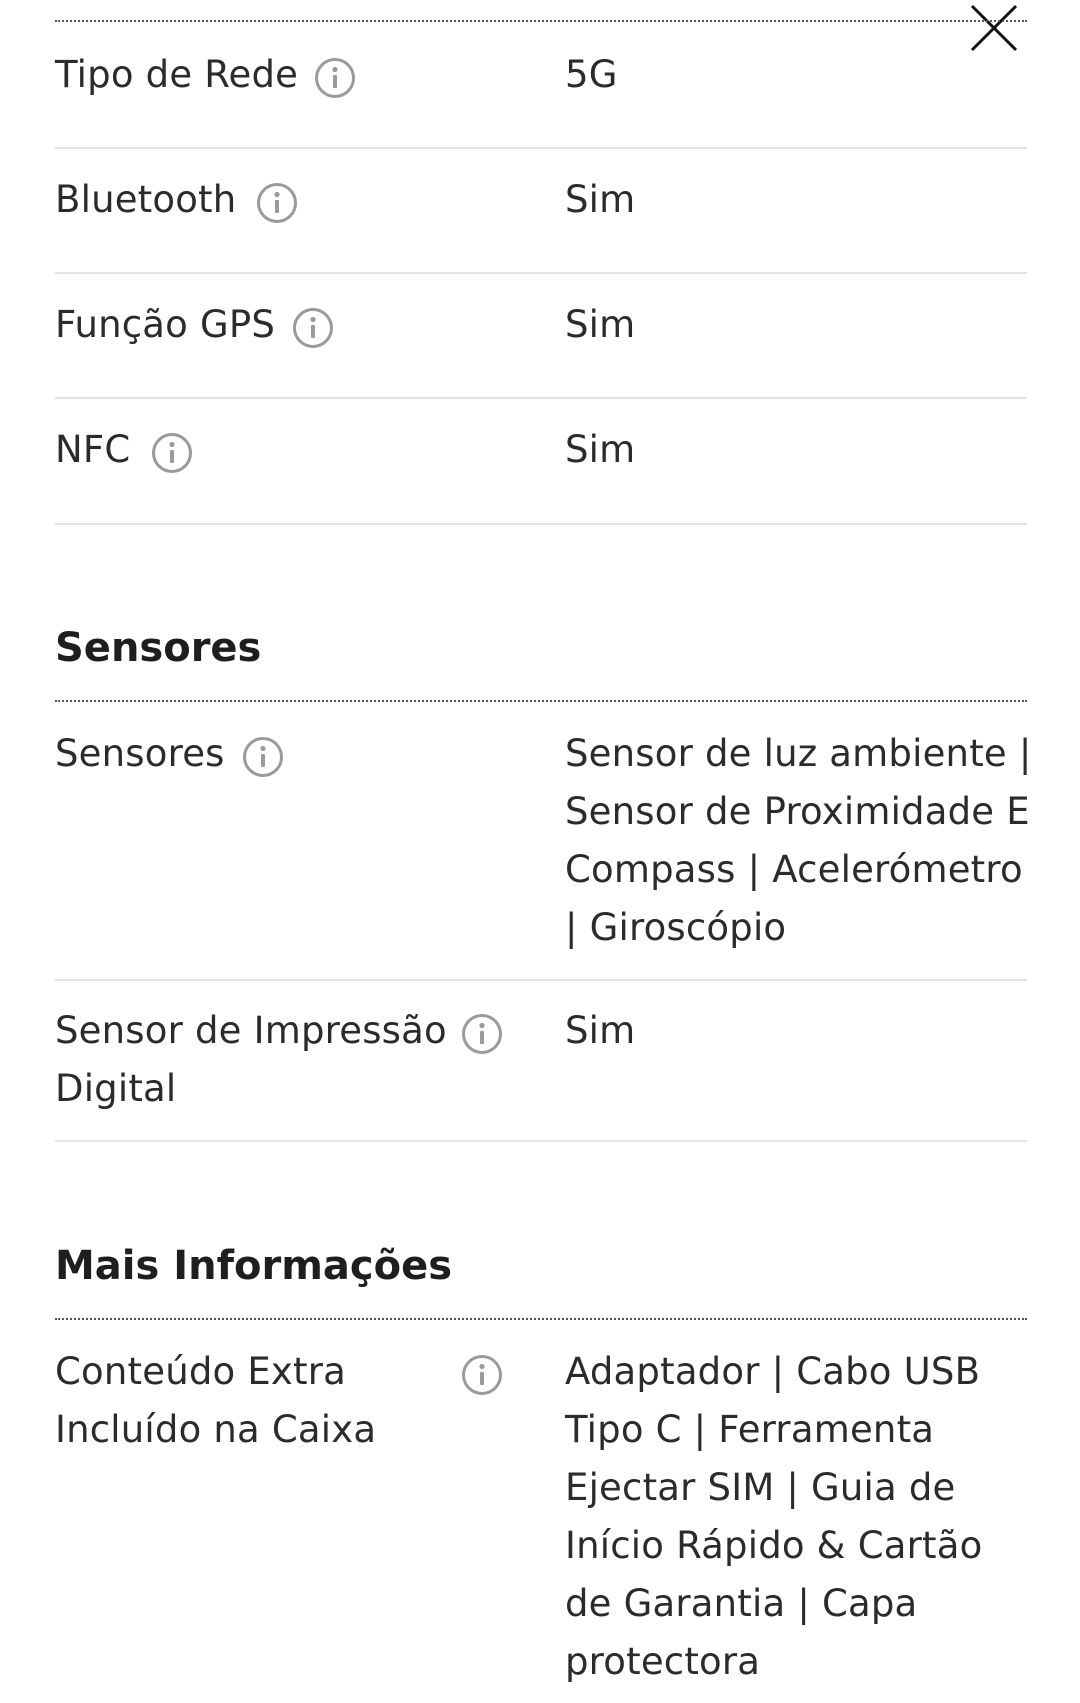  Describe the element at coordinates (251, 1059) in the screenshot. I see `spec-label: Sensor de Impressão Digital` at that location.